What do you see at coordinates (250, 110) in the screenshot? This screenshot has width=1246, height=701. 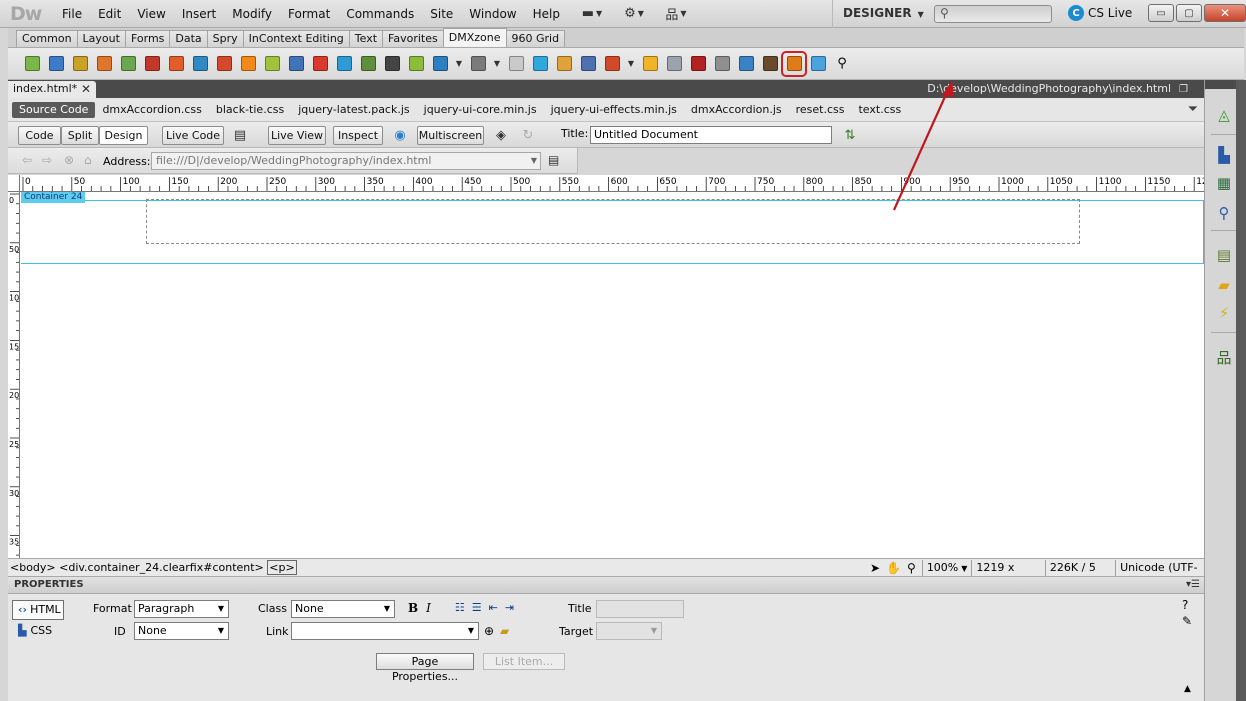 I see `related-file: black-tie.css` at bounding box center [250, 110].